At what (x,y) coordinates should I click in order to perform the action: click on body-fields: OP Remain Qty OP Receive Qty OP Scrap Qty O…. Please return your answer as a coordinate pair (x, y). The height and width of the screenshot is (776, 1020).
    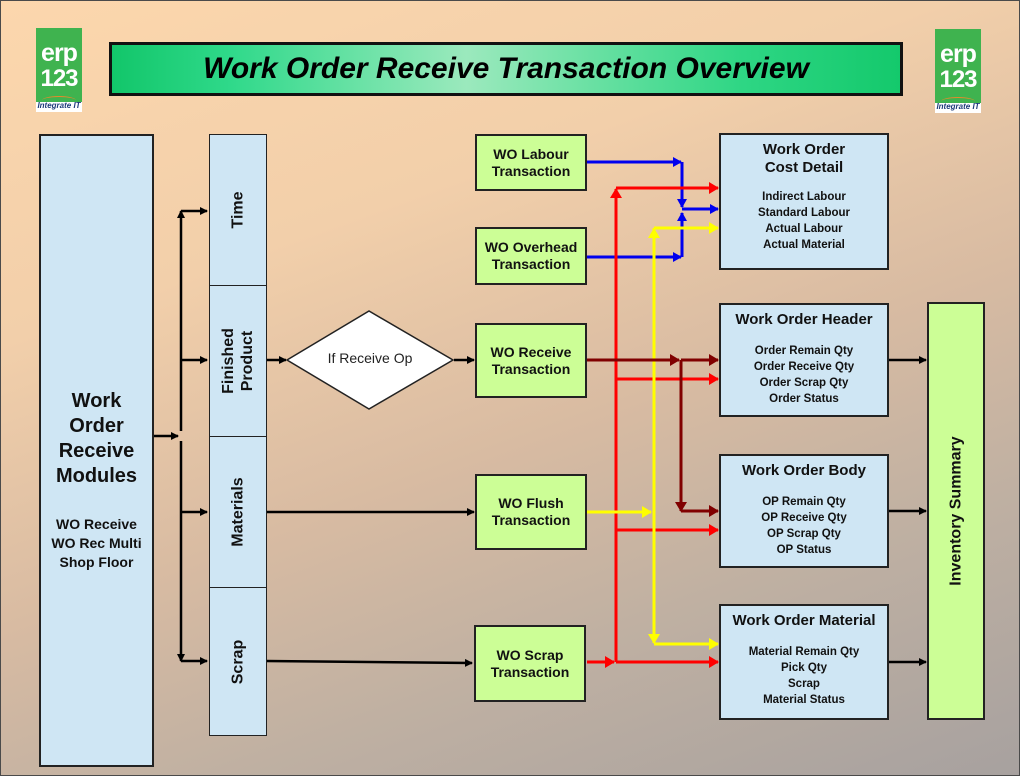
    Looking at the image, I should click on (804, 526).